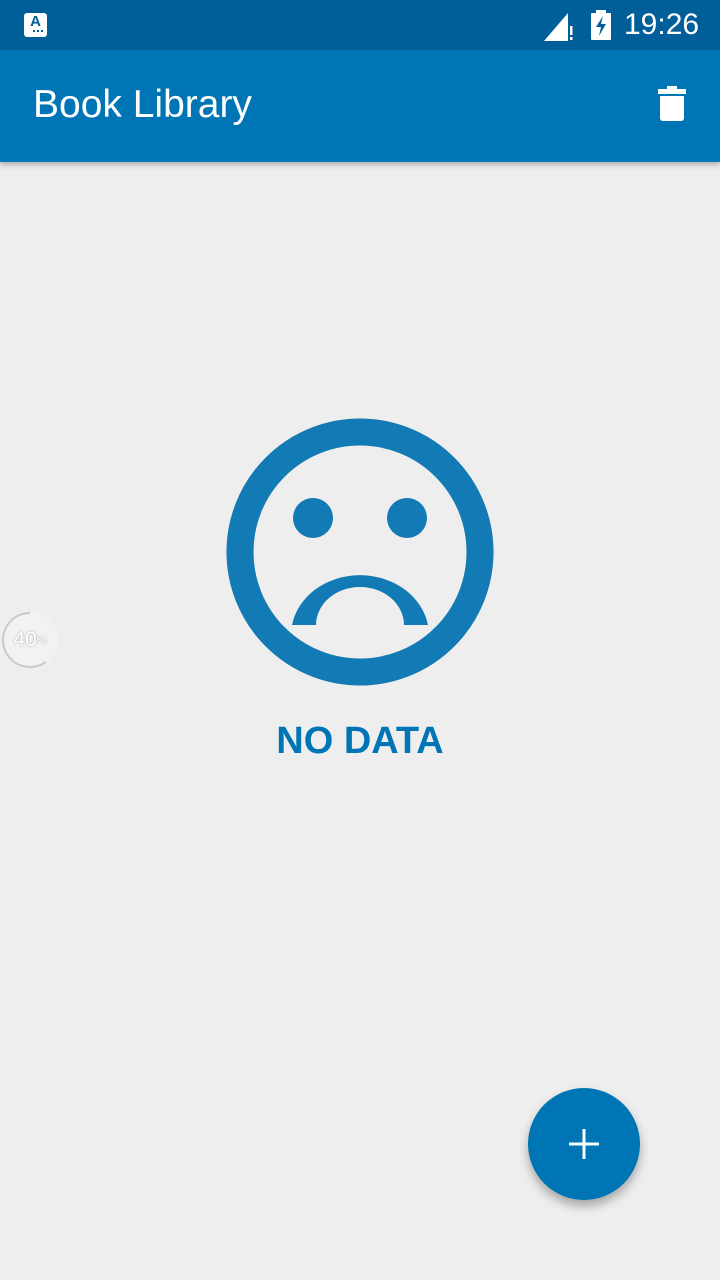 Image resolution: width=720 pixels, height=1280 pixels. What do you see at coordinates (558, 27) in the screenshot?
I see `signal-icon` at bounding box center [558, 27].